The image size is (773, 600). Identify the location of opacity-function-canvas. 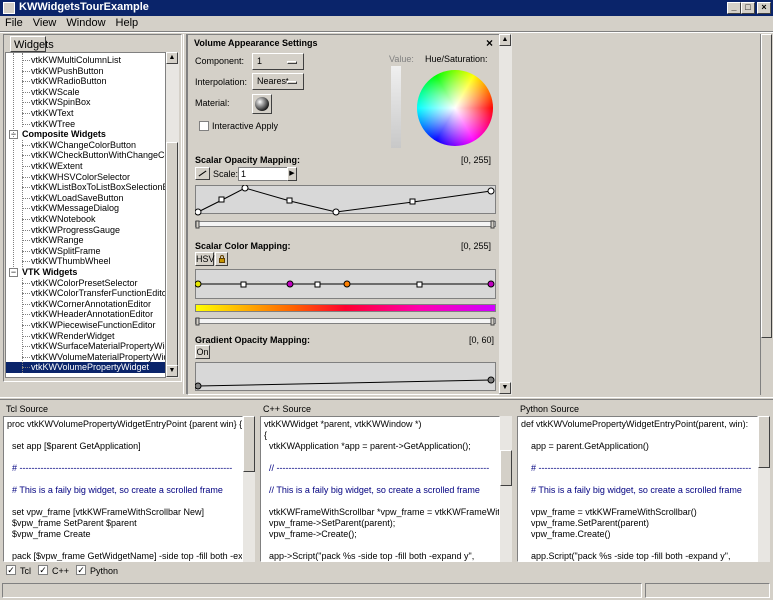
(346, 209).